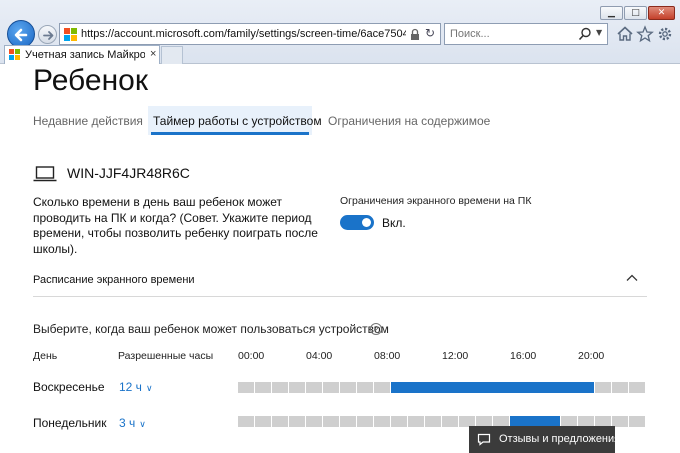 This screenshot has height=453, width=680. What do you see at coordinates (665, 34) in the screenshot?
I see `gear-icon` at bounding box center [665, 34].